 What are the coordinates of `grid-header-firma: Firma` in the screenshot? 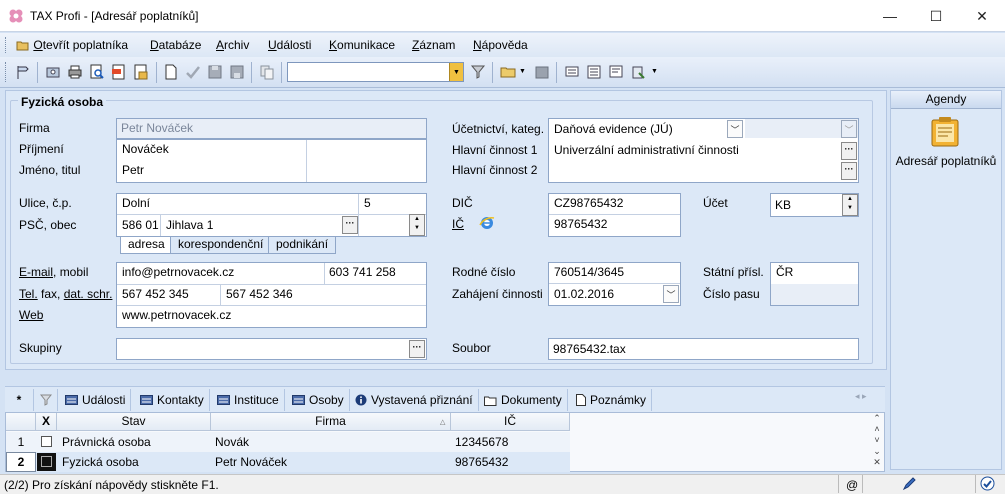 It's located at (331, 422).